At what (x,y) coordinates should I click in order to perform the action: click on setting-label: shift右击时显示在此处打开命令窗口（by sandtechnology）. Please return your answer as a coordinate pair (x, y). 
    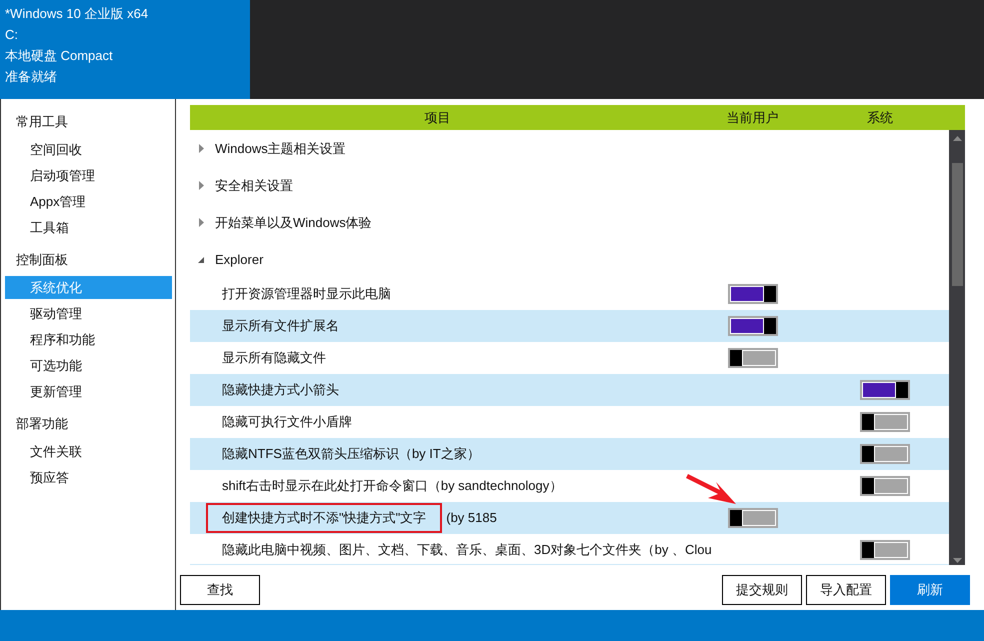
    Looking at the image, I should click on (392, 486).